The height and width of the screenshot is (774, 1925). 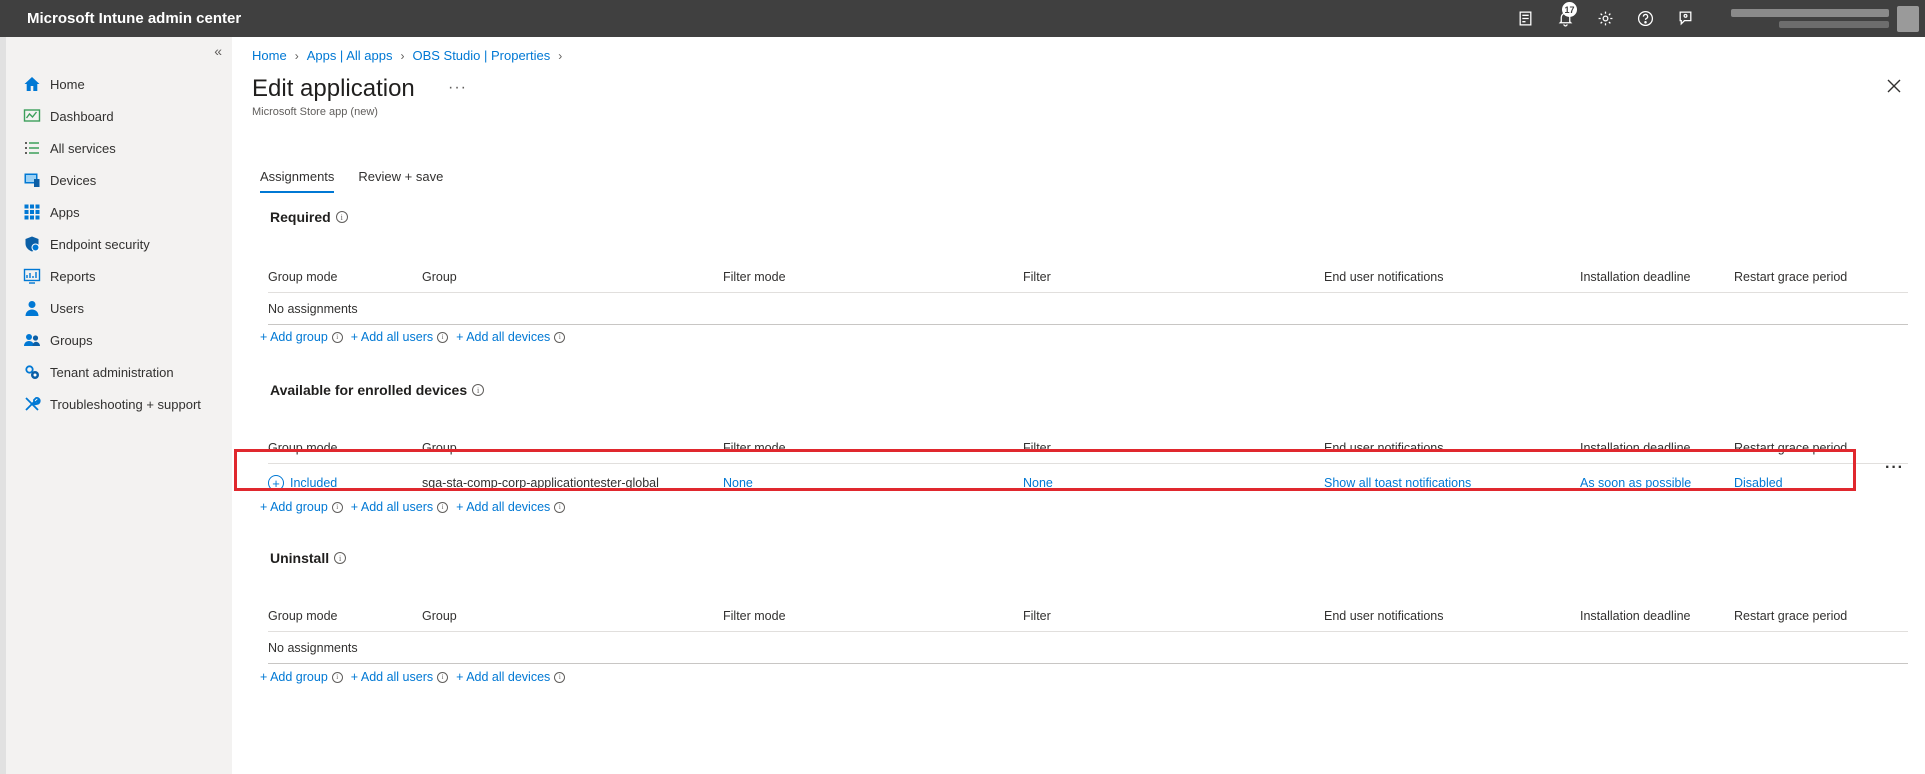 What do you see at coordinates (111, 308) in the screenshot?
I see `sidebar-item-users: Users` at bounding box center [111, 308].